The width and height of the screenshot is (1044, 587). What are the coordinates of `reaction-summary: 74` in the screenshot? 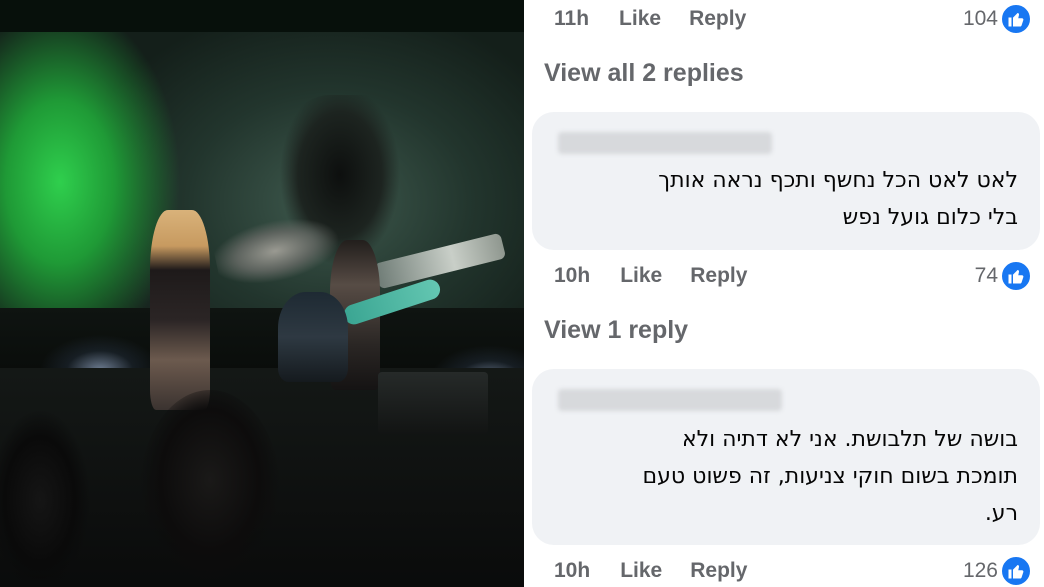 It's located at (1003, 276).